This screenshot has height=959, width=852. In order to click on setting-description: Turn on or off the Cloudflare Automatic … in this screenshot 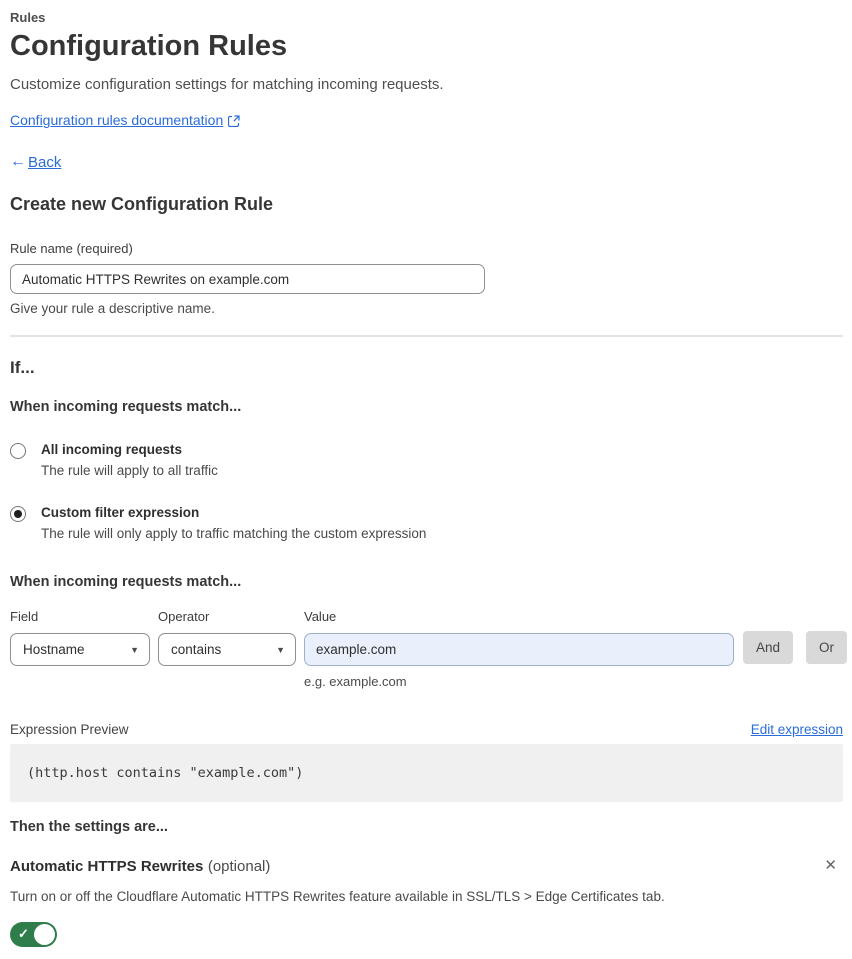, I will do `click(337, 896)`.